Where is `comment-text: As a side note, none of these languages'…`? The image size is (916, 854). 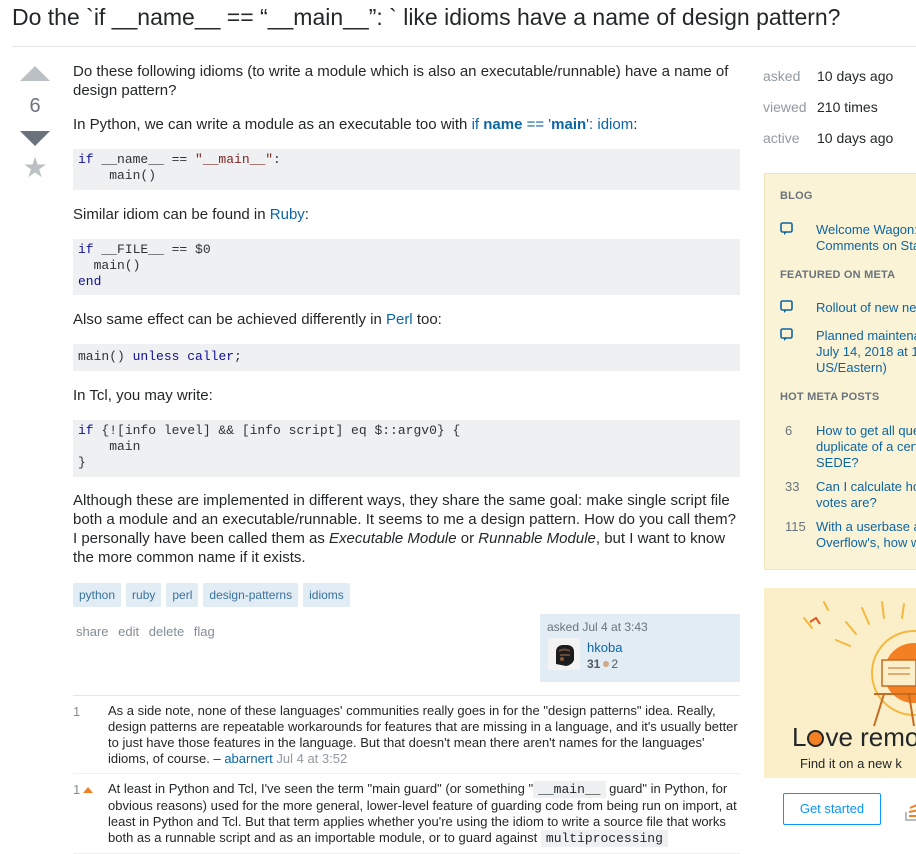 comment-text: As a side note, none of these languages'… is located at coordinates (423, 734).